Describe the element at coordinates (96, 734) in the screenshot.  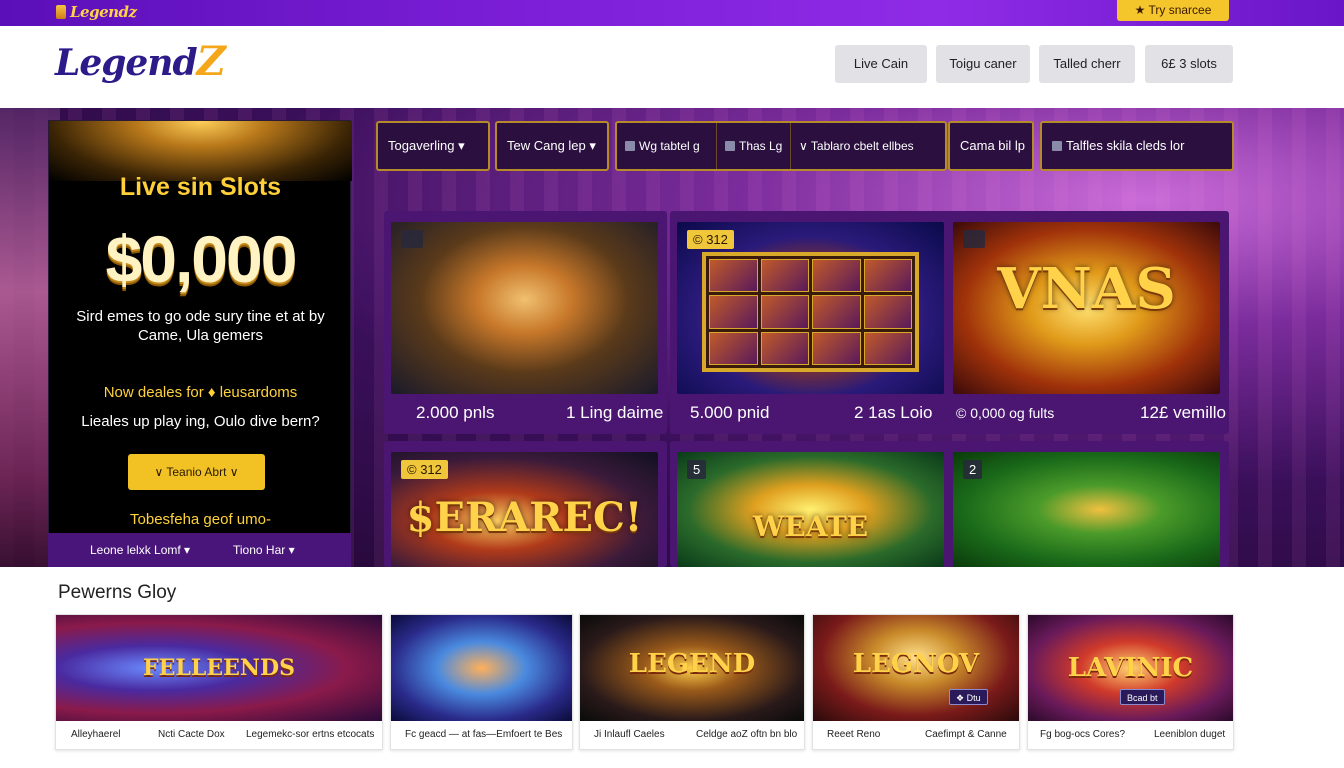
I see `bottom-1-label-left: Alleyhaerel` at that location.